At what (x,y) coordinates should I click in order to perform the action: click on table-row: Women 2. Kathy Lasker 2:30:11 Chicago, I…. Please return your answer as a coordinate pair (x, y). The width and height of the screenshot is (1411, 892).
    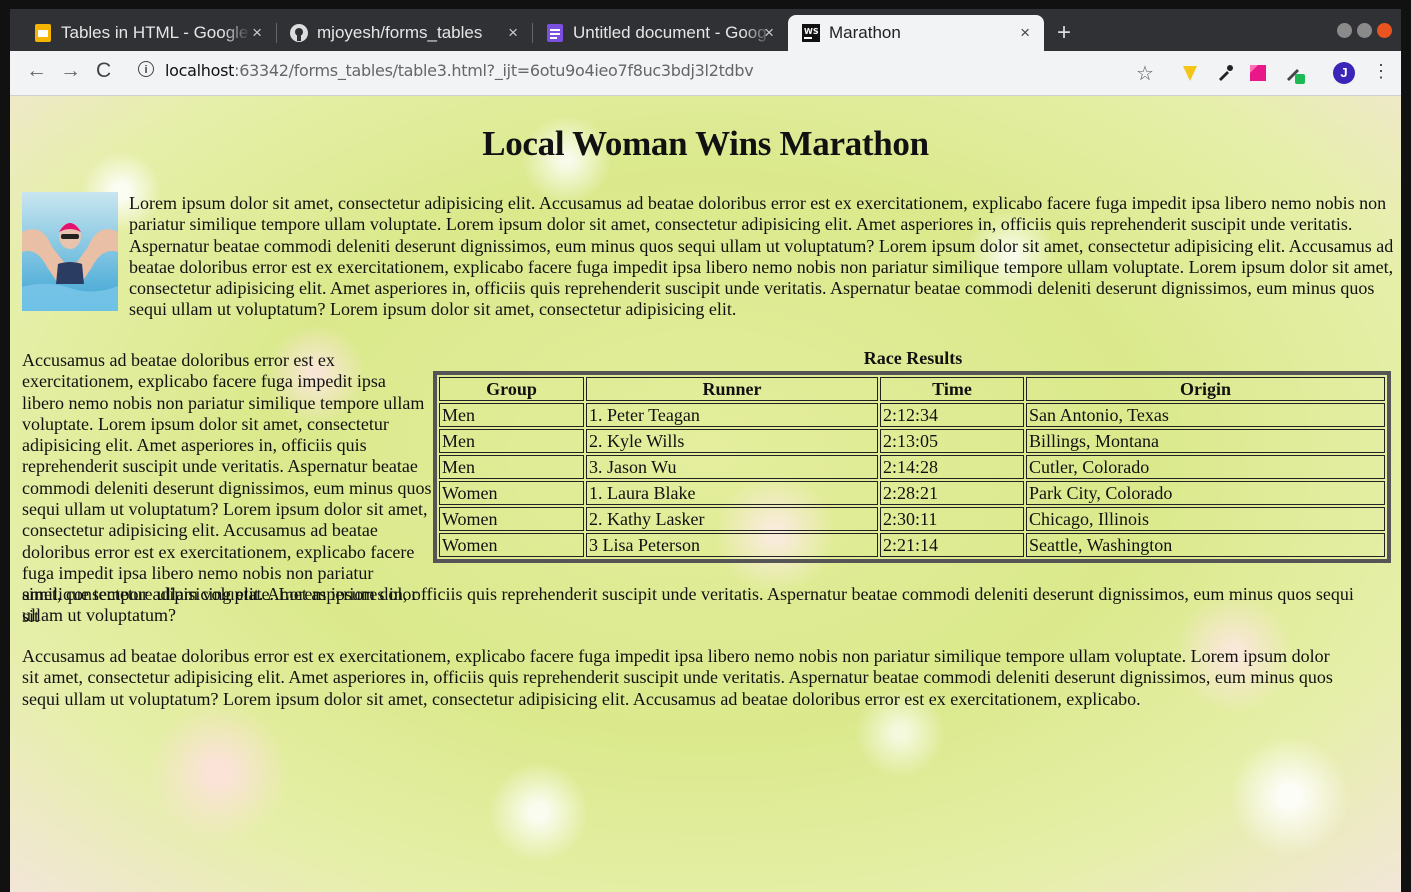
    Looking at the image, I should click on (912, 519).